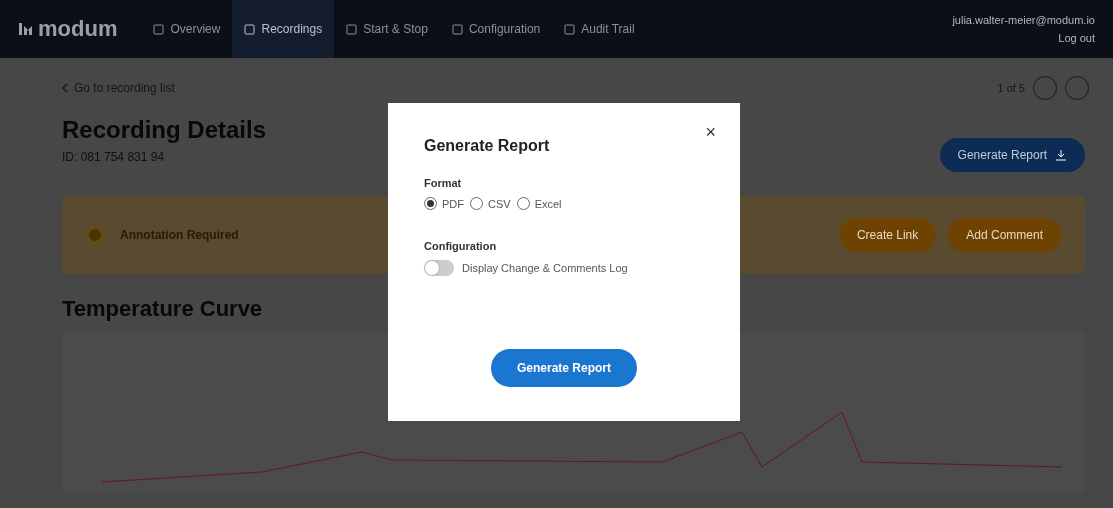 This screenshot has height=508, width=1113. Describe the element at coordinates (65, 88) in the screenshot. I see `chevron-left-icon` at that location.